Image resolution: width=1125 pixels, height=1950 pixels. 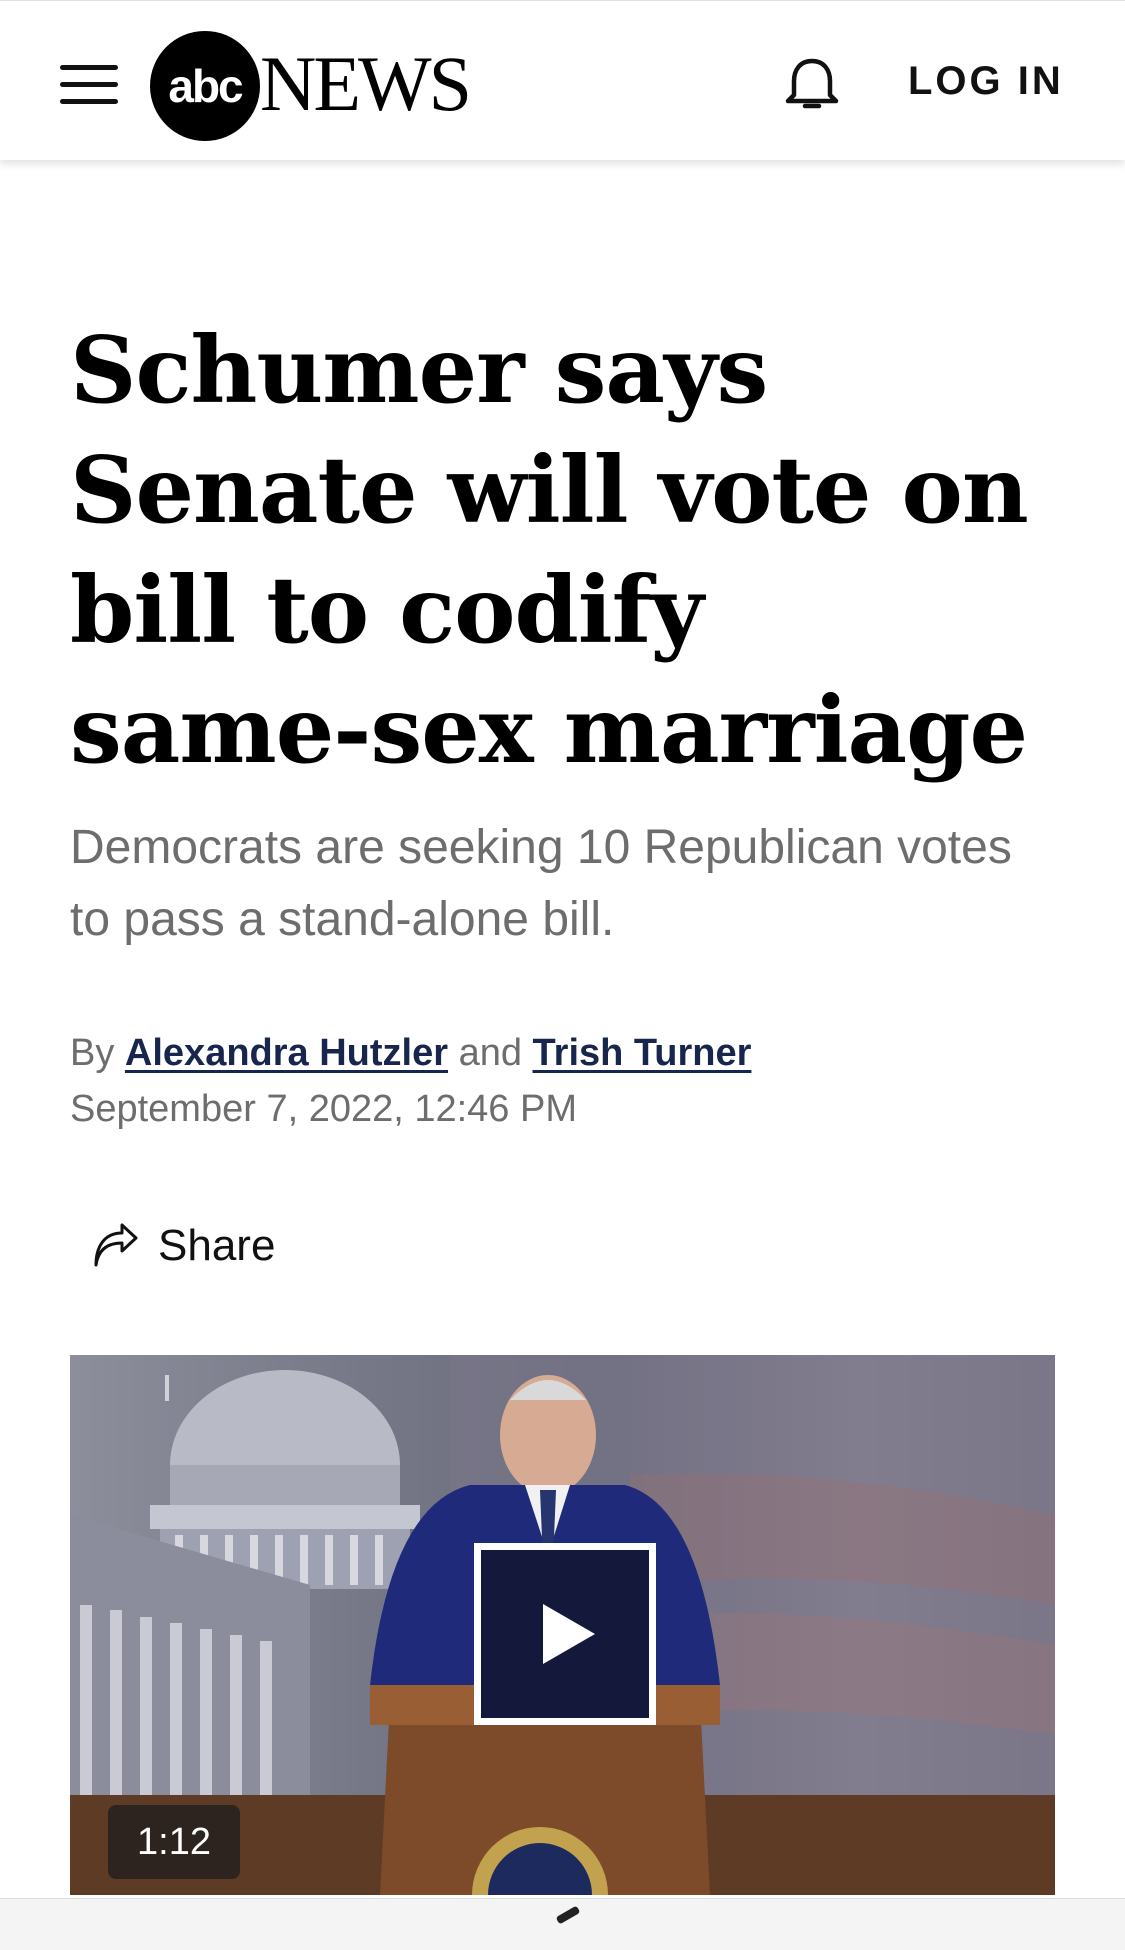 I want to click on news-wordmark: NEWS, so click(x=366, y=83).